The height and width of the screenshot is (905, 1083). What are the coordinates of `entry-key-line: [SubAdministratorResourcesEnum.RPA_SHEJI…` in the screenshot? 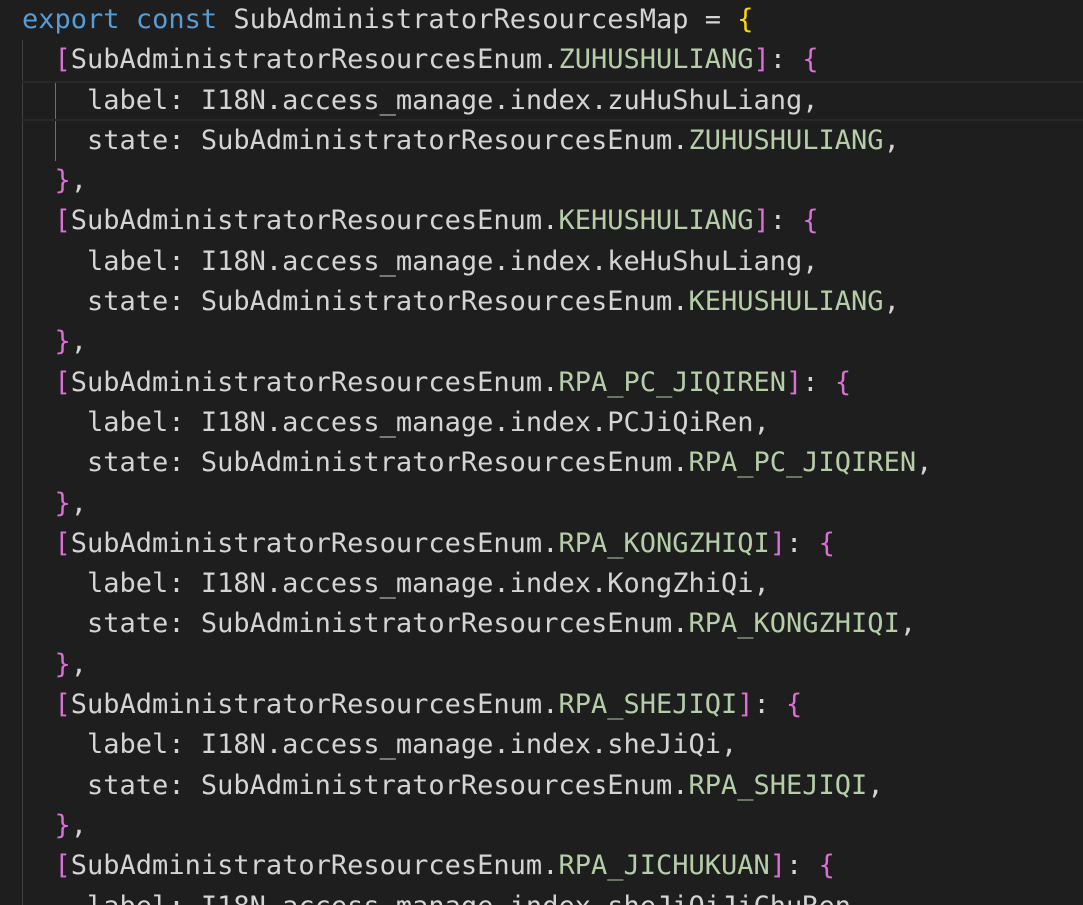 It's located at (541, 705).